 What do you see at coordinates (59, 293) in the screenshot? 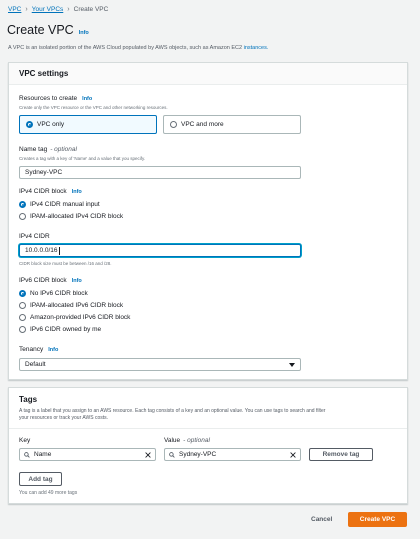
I see `ipv6-option-label: No IPv6 CIDR block` at bounding box center [59, 293].